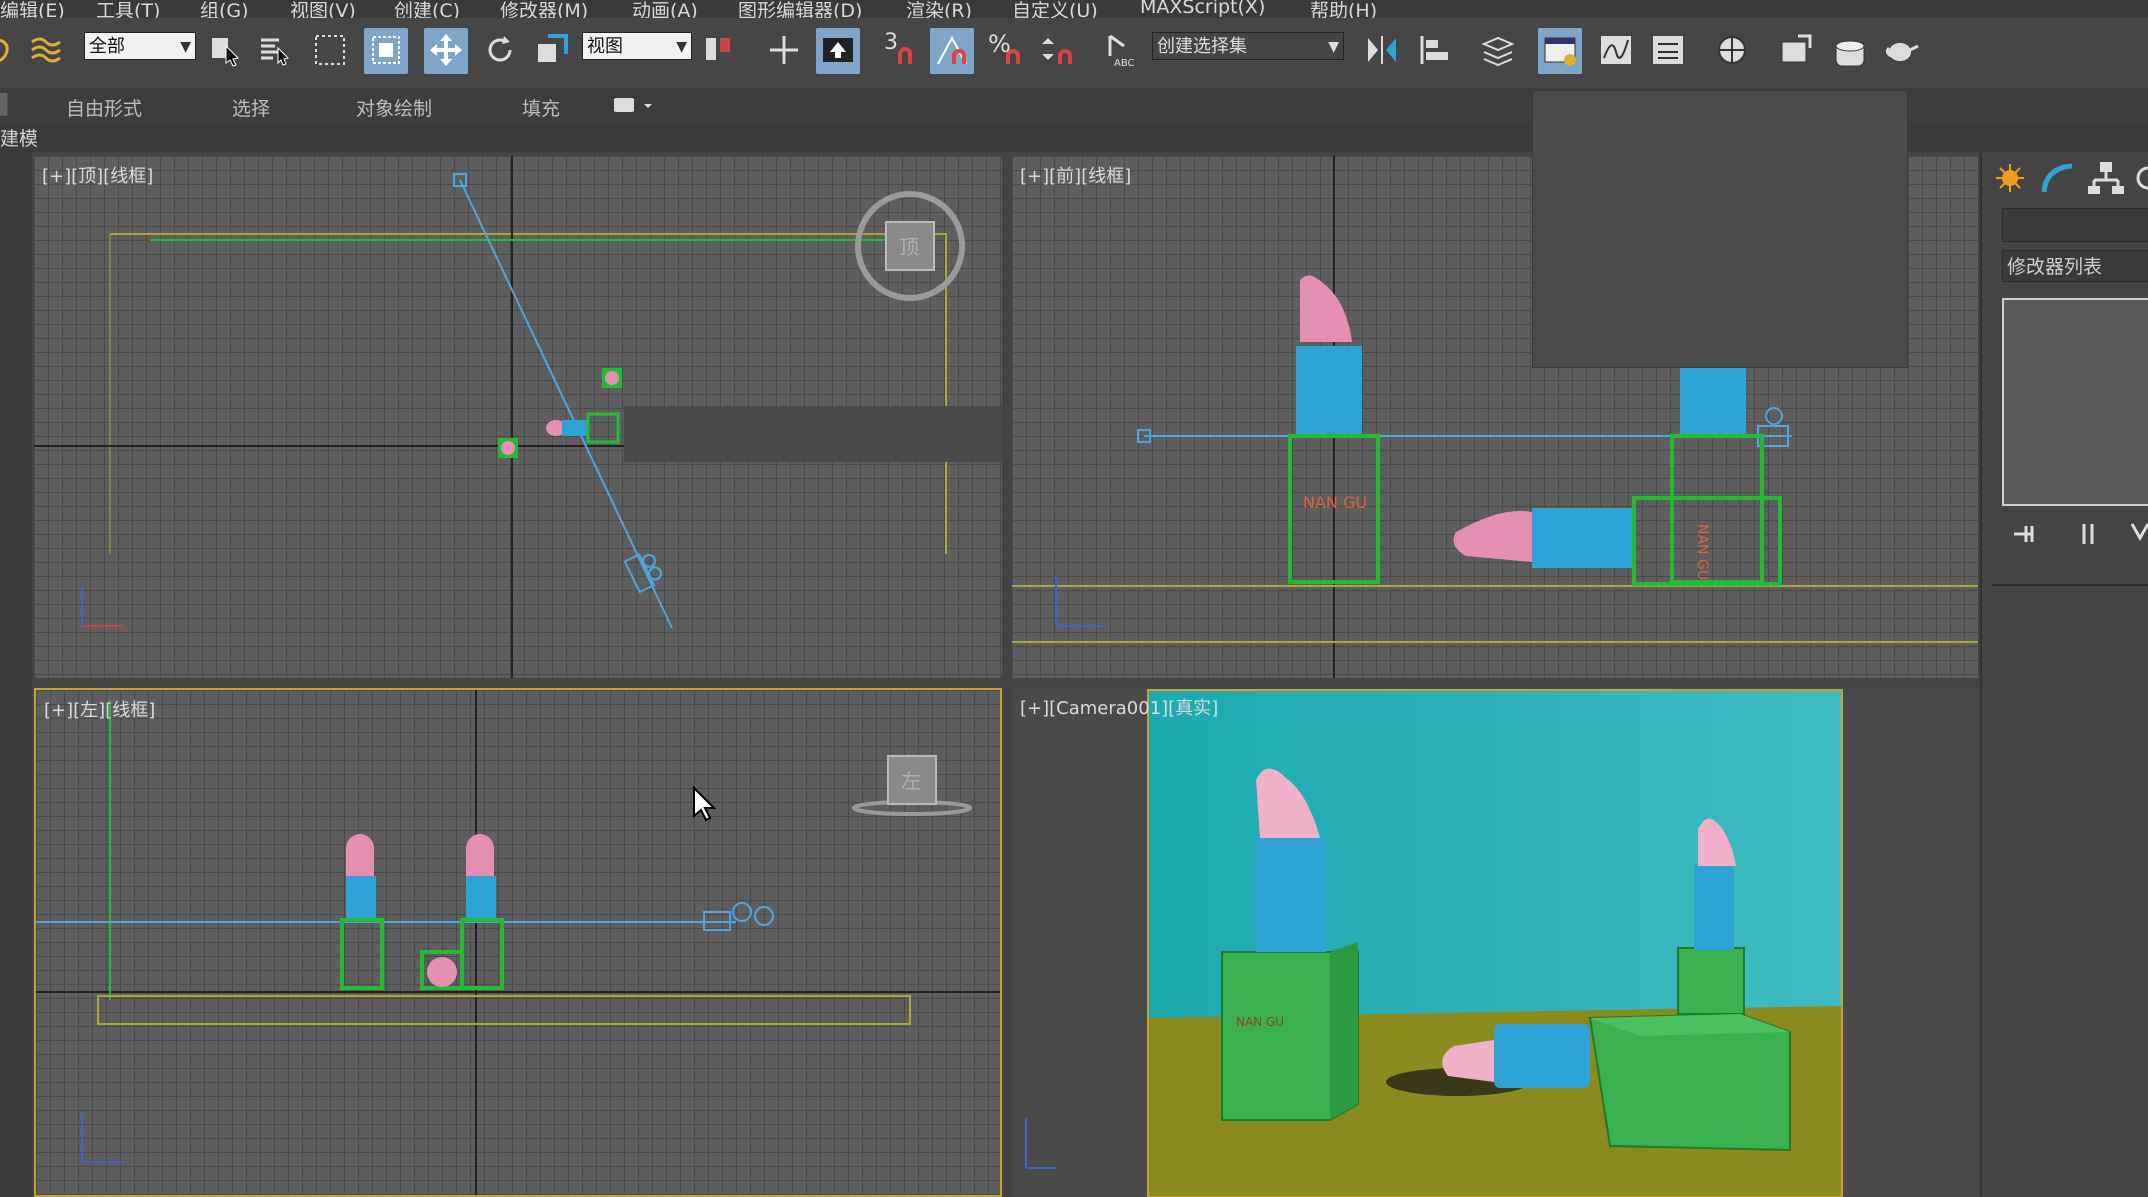 The height and width of the screenshot is (1197, 2148). What do you see at coordinates (2139, 532) in the screenshot?
I see `make-unique-icon` at bounding box center [2139, 532].